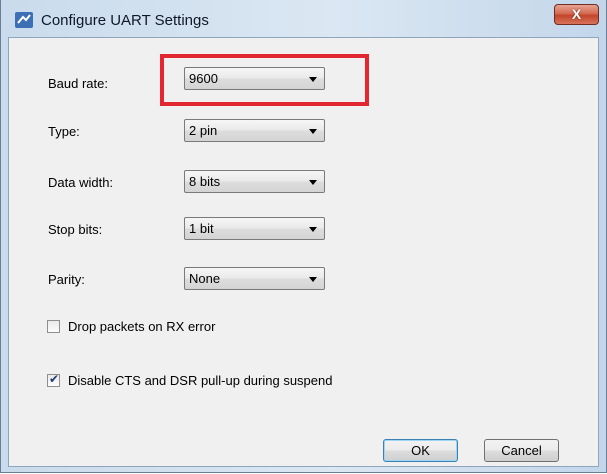 The image size is (607, 474). I want to click on data-width-value: 8 bits, so click(205, 181).